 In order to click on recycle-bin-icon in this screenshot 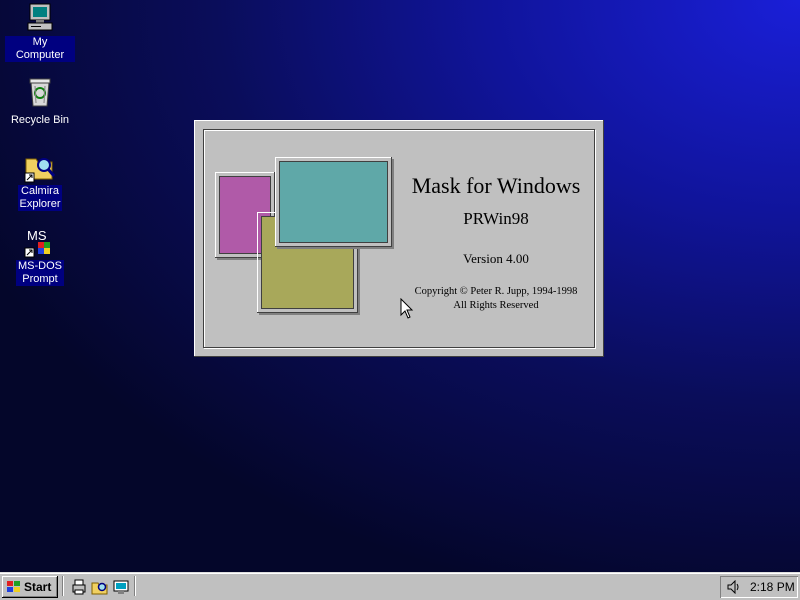, I will do `click(40, 92)`.